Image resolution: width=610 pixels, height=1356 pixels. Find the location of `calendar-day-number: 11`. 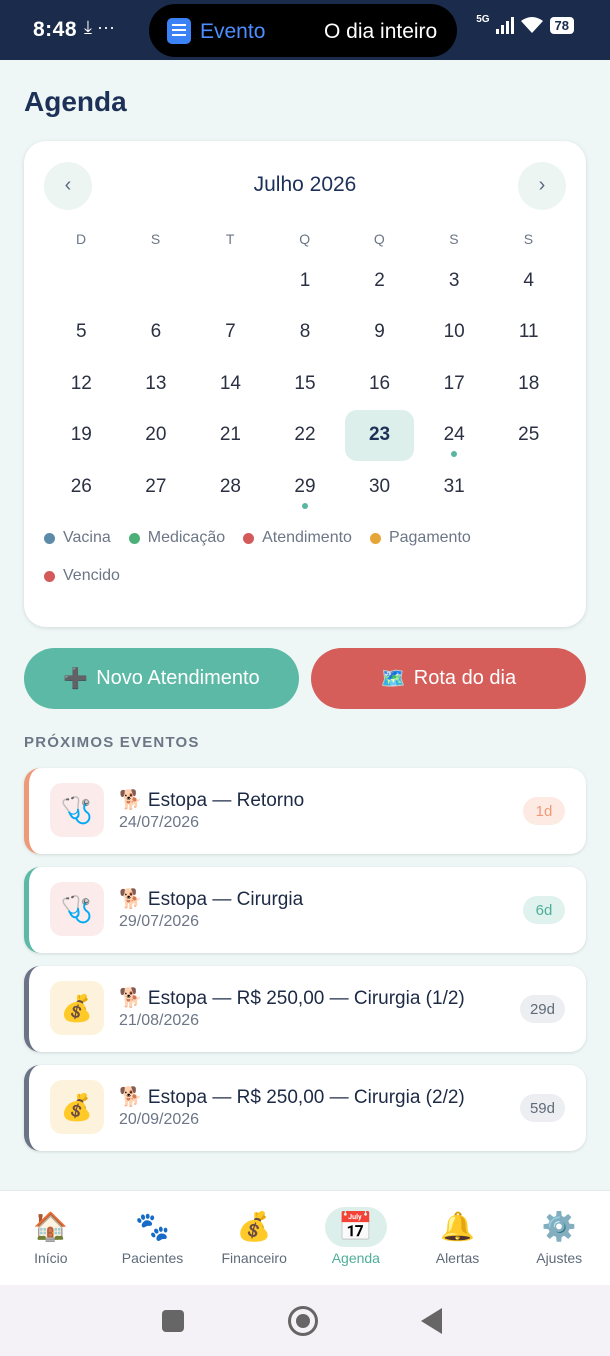

calendar-day-number: 11 is located at coordinates (528, 332).